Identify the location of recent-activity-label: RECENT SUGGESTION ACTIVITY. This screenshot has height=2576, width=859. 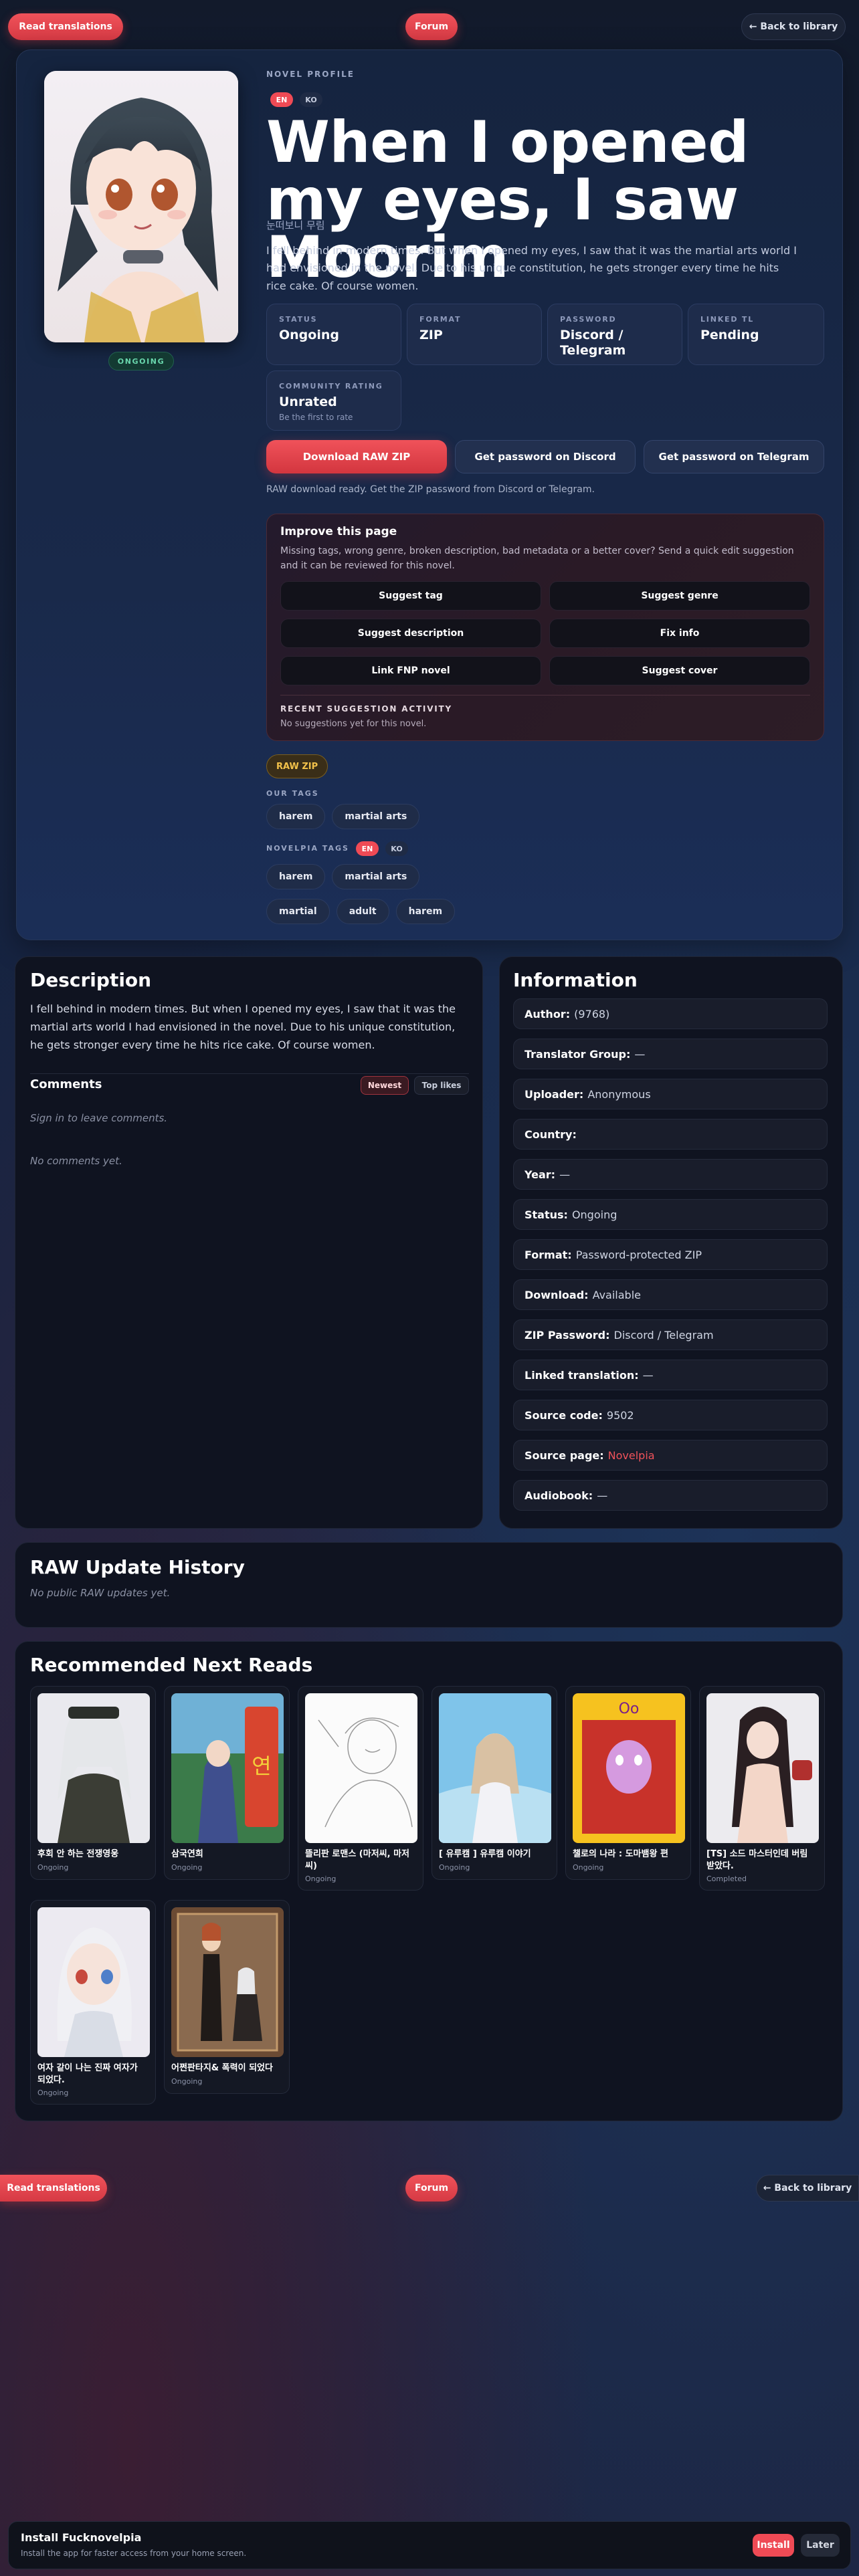
(367, 709).